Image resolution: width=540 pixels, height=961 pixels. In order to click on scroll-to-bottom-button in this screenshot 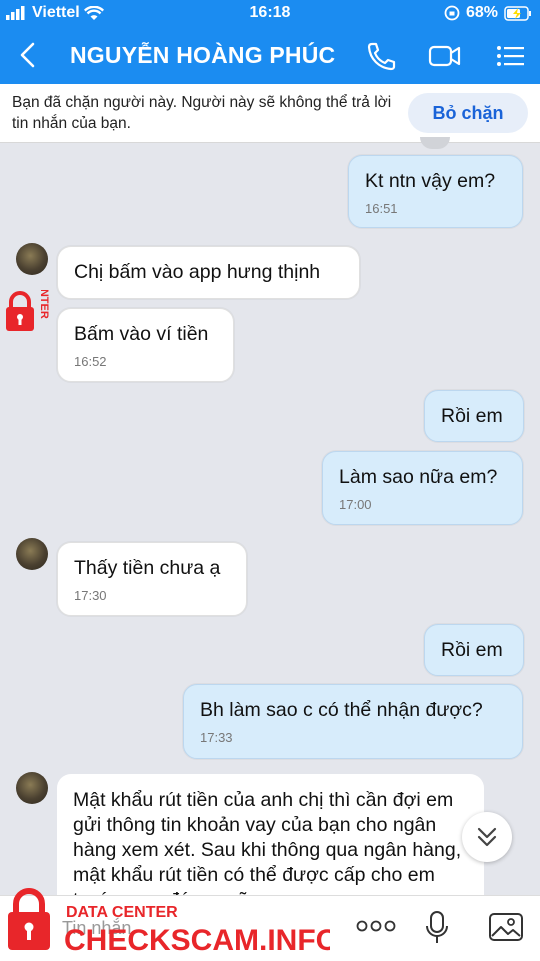, I will do `click(487, 837)`.